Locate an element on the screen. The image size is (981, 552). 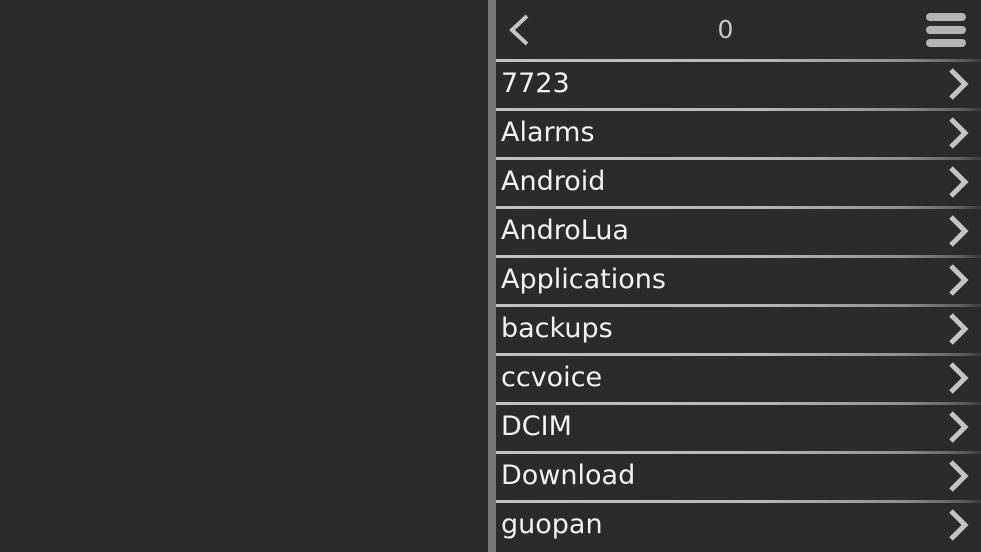
list-item-label: Download is located at coordinates (568, 475).